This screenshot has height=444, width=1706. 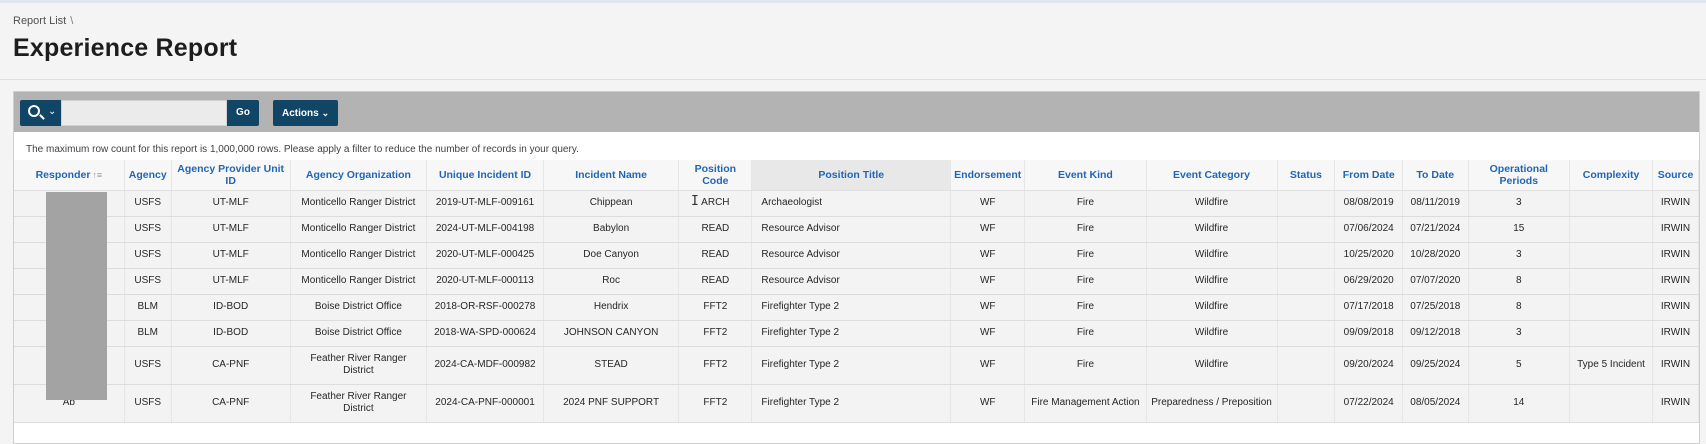 I want to click on table-cell: 07/22/2024, so click(x=1369, y=403).